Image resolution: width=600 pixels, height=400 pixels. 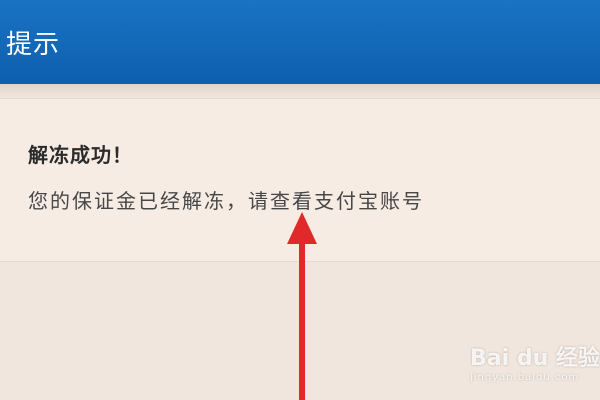 I want to click on watermark-url: jingyan.baidu.com, so click(x=525, y=377).